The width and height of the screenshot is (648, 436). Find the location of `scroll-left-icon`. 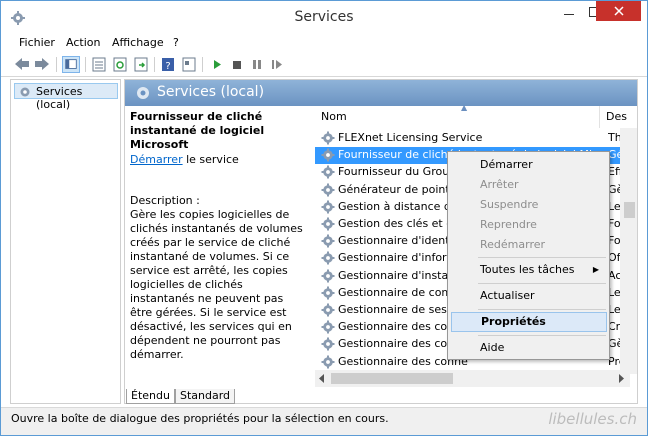

scroll-left-icon is located at coordinates (322, 378).